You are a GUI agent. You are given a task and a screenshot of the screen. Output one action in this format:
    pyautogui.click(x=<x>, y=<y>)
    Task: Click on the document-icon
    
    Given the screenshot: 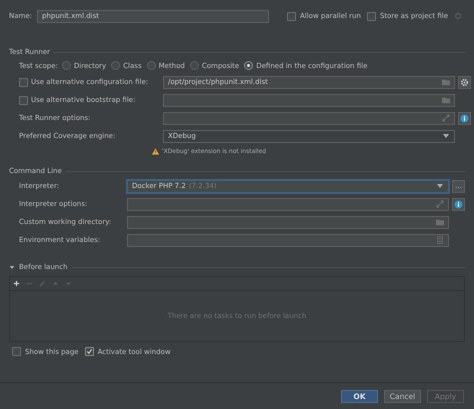 What is the action you would take?
    pyautogui.click(x=440, y=240)
    